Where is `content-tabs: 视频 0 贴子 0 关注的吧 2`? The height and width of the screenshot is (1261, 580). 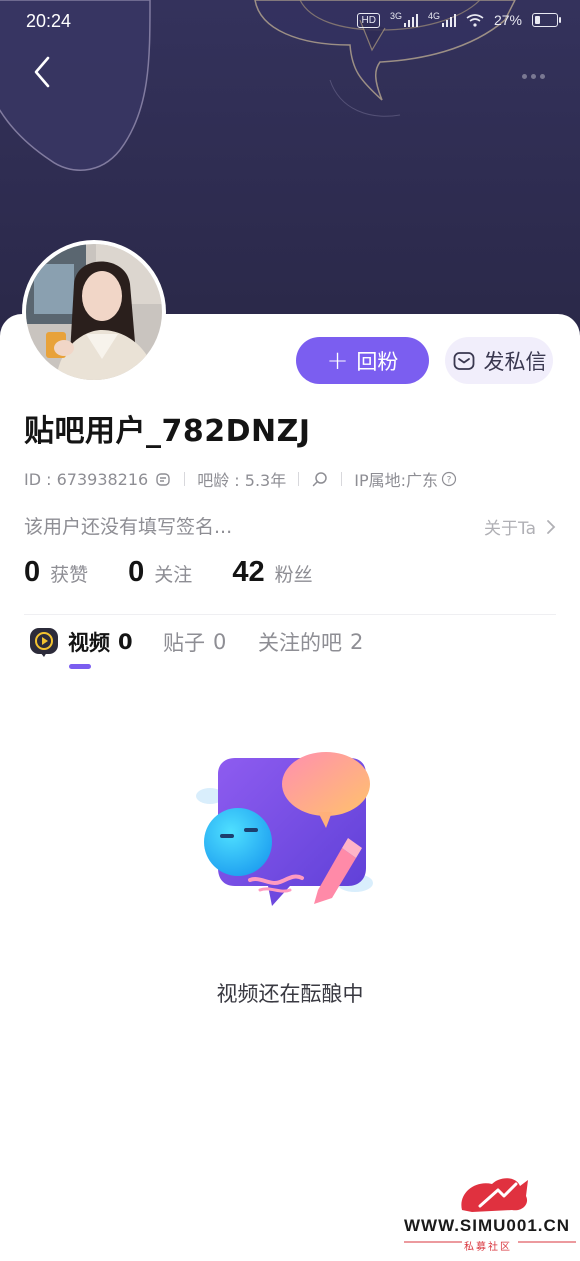 content-tabs: 视频 0 贴子 0 关注的吧 2 is located at coordinates (298, 652).